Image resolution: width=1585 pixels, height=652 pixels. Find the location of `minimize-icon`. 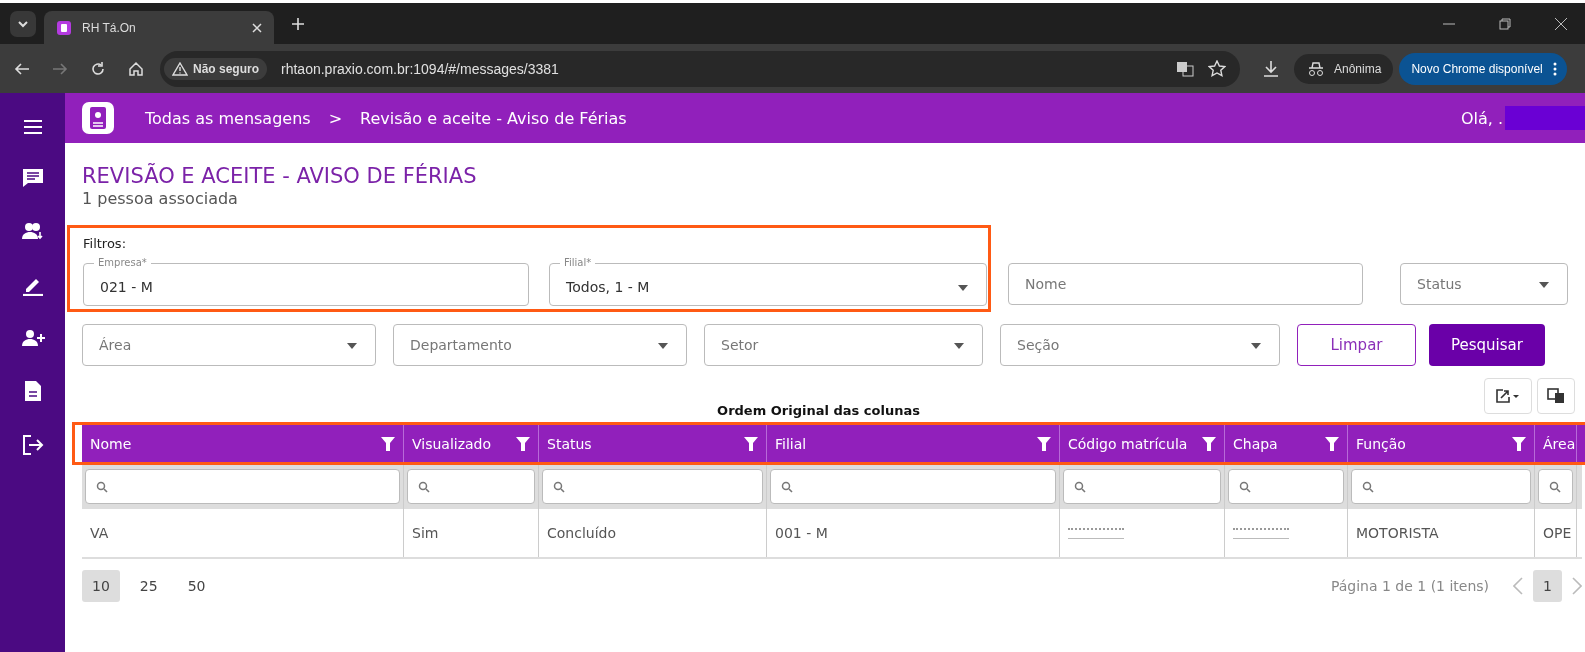

minimize-icon is located at coordinates (1449, 23).